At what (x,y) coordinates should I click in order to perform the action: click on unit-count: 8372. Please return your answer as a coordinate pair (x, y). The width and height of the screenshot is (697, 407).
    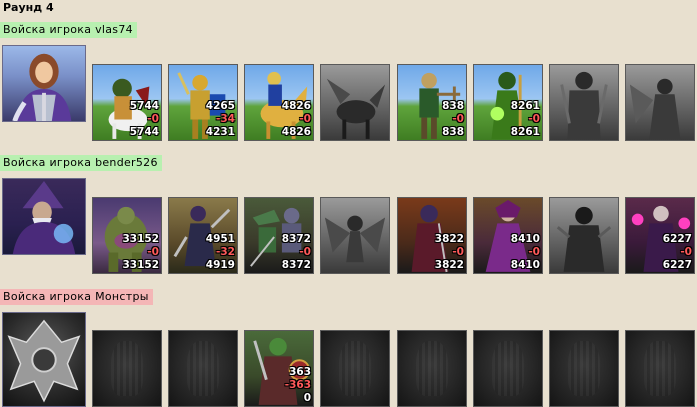
    Looking at the image, I should click on (296, 239).